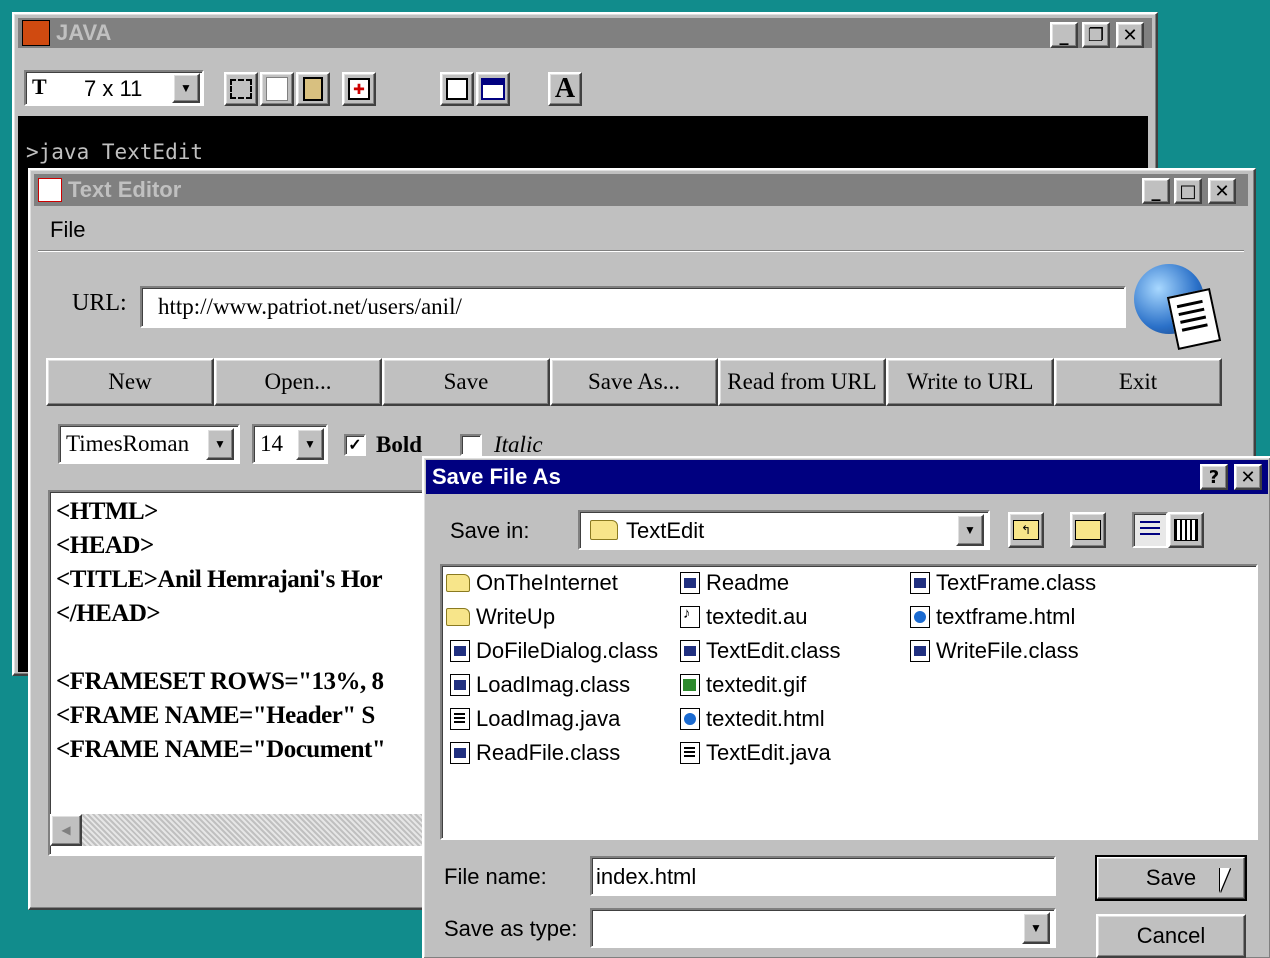 The image size is (1270, 958). What do you see at coordinates (220, 444) in the screenshot?
I see `font-family-dropdown: ▼` at bounding box center [220, 444].